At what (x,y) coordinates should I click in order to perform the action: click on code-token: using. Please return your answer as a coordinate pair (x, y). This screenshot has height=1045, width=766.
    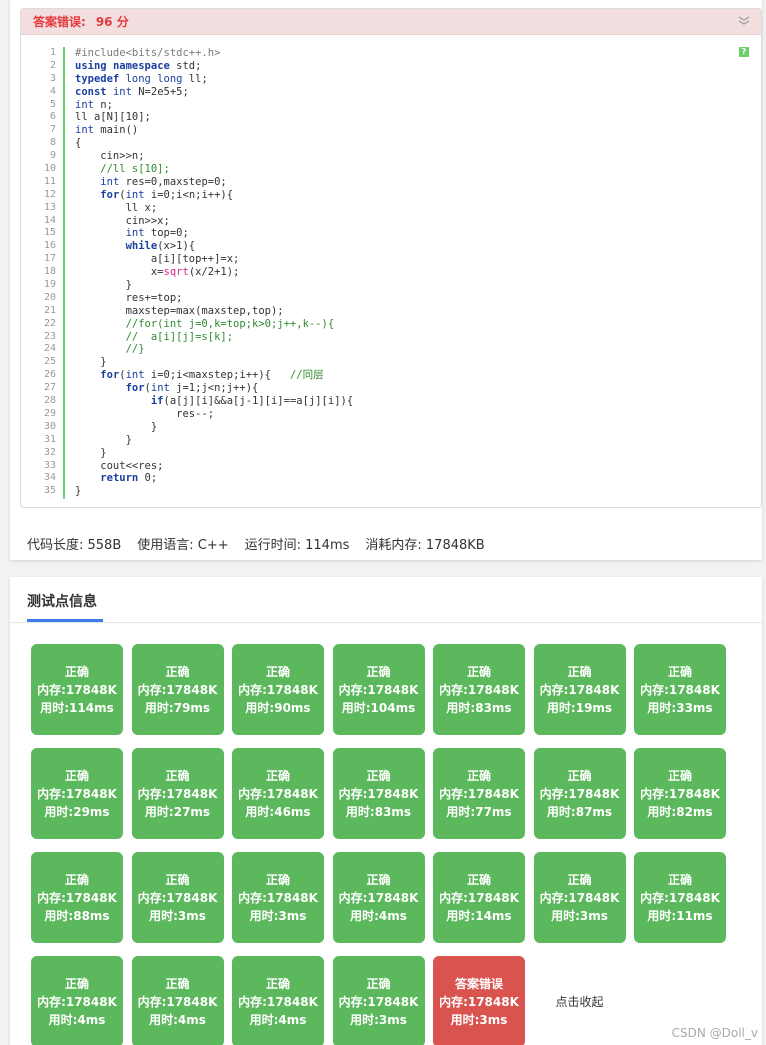
    Looking at the image, I should click on (91, 65).